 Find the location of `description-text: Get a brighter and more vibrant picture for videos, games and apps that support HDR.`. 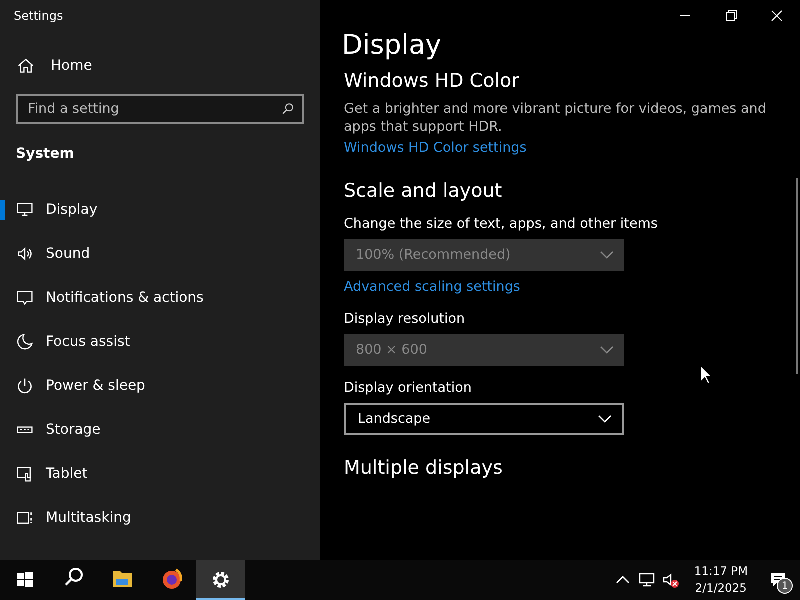

description-text: Get a brighter and more vibrant picture for videos, games and apps that support HDR. is located at coordinates (556, 118).